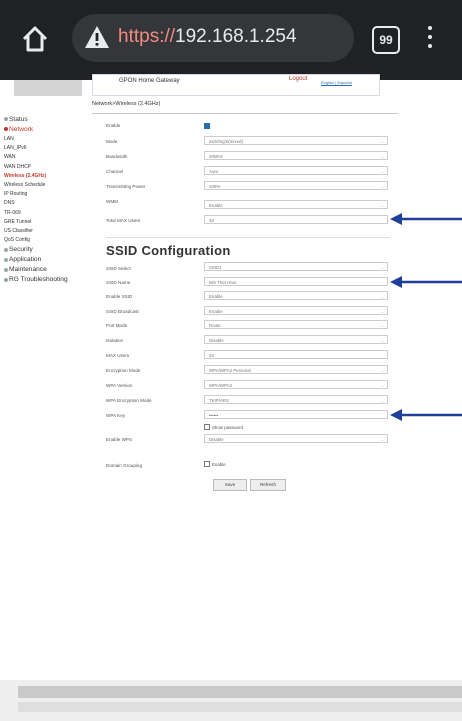  I want to click on port-mode-select: Route ⌄, so click(296, 324).